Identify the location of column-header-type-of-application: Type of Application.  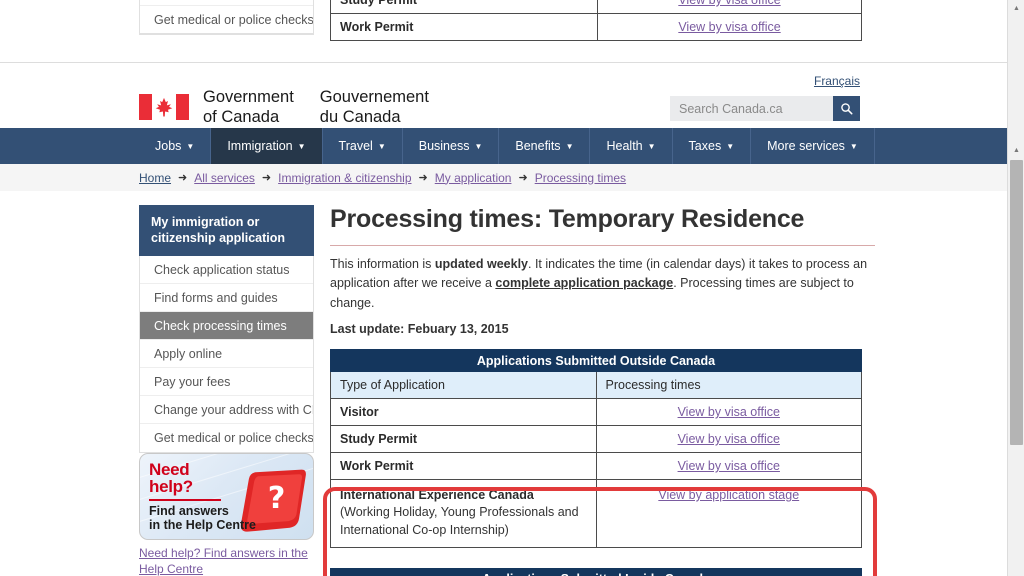
(463, 385).